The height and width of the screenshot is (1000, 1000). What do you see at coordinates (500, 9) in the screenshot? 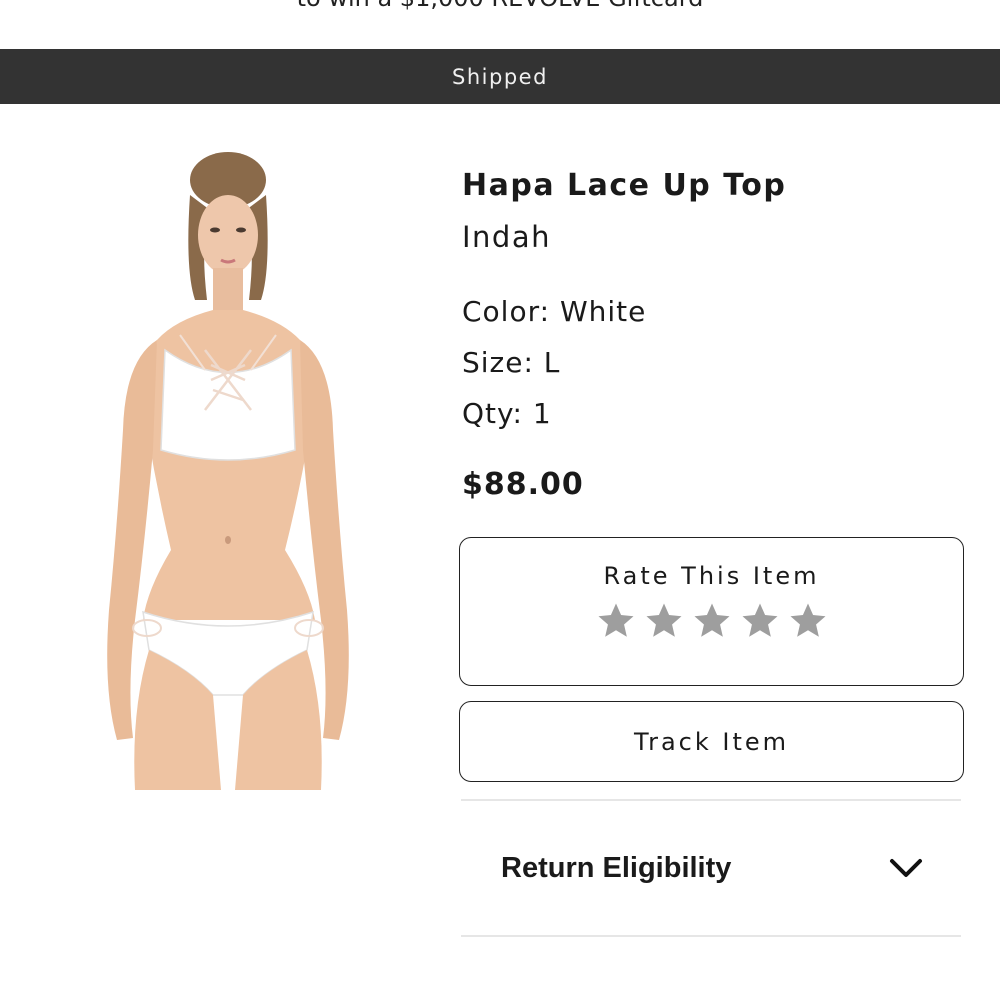
I see `promo-banner-text: to win a $1,000 REVOLVE Giftcard` at bounding box center [500, 9].